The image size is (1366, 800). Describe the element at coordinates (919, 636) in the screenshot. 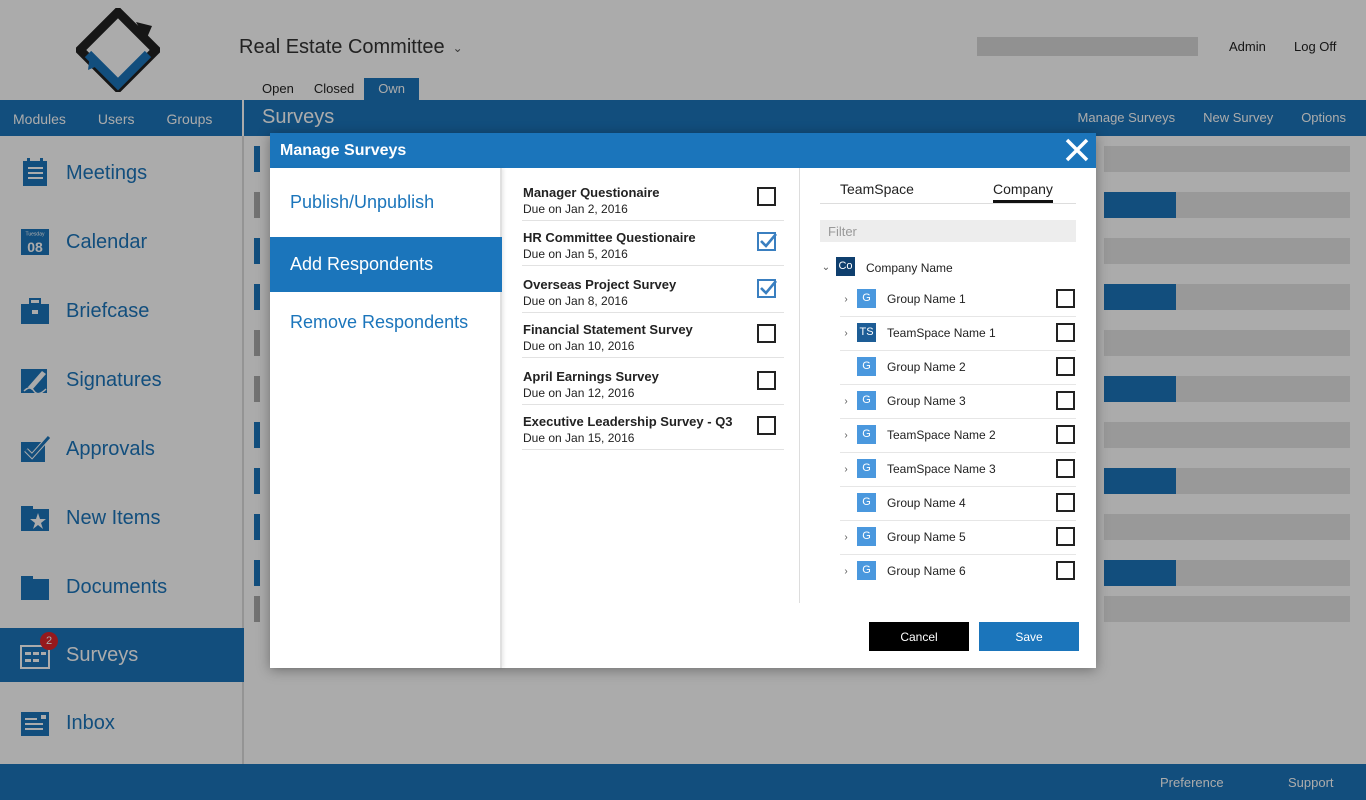

I see `cancel-button: Cancel` at that location.